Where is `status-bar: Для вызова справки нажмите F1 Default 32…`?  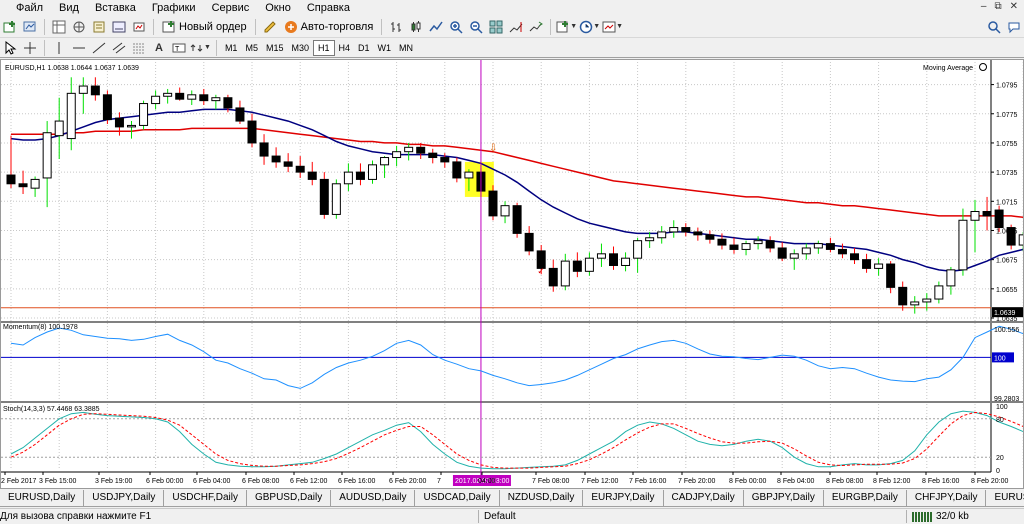
status-bar: Для вызова справки нажмите F1 Default 32… is located at coordinates (512, 516).